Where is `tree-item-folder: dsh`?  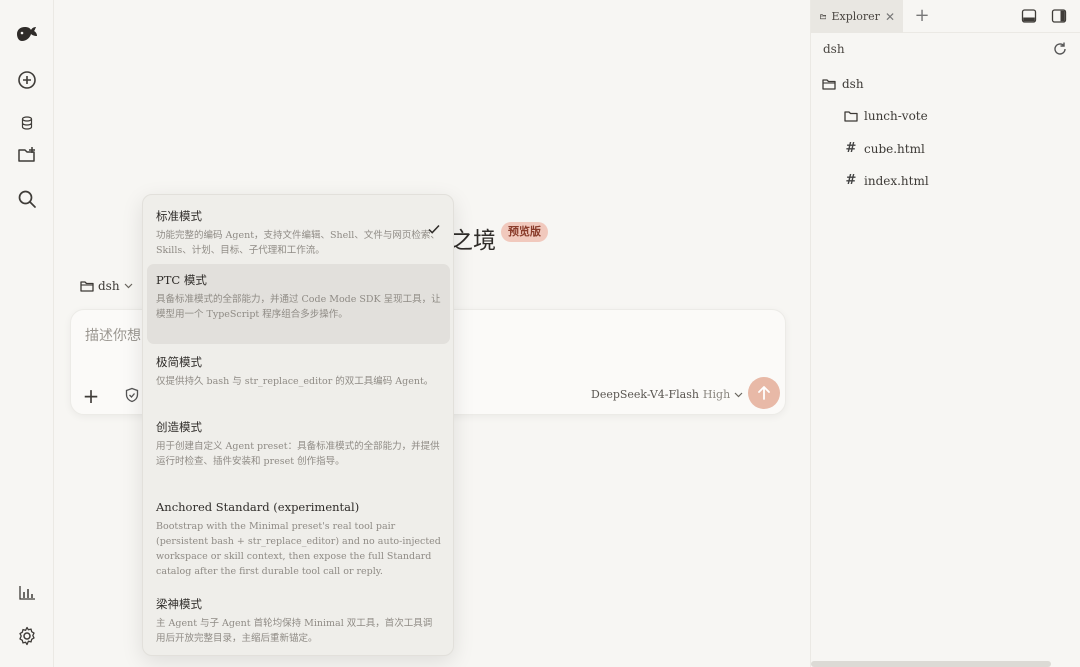 tree-item-folder: dsh is located at coordinates (843, 84).